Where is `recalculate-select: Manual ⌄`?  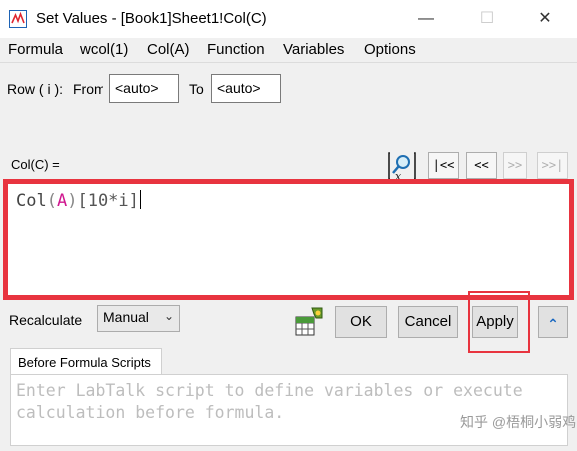
recalculate-select: Manual ⌄ is located at coordinates (138, 318).